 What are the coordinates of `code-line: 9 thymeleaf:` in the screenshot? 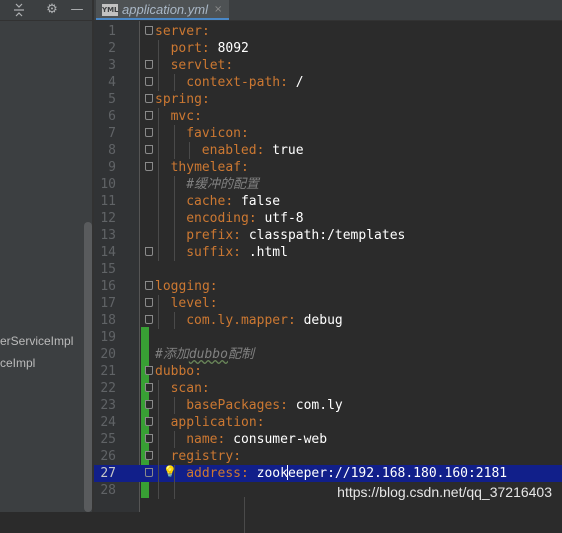 It's located at (328, 167).